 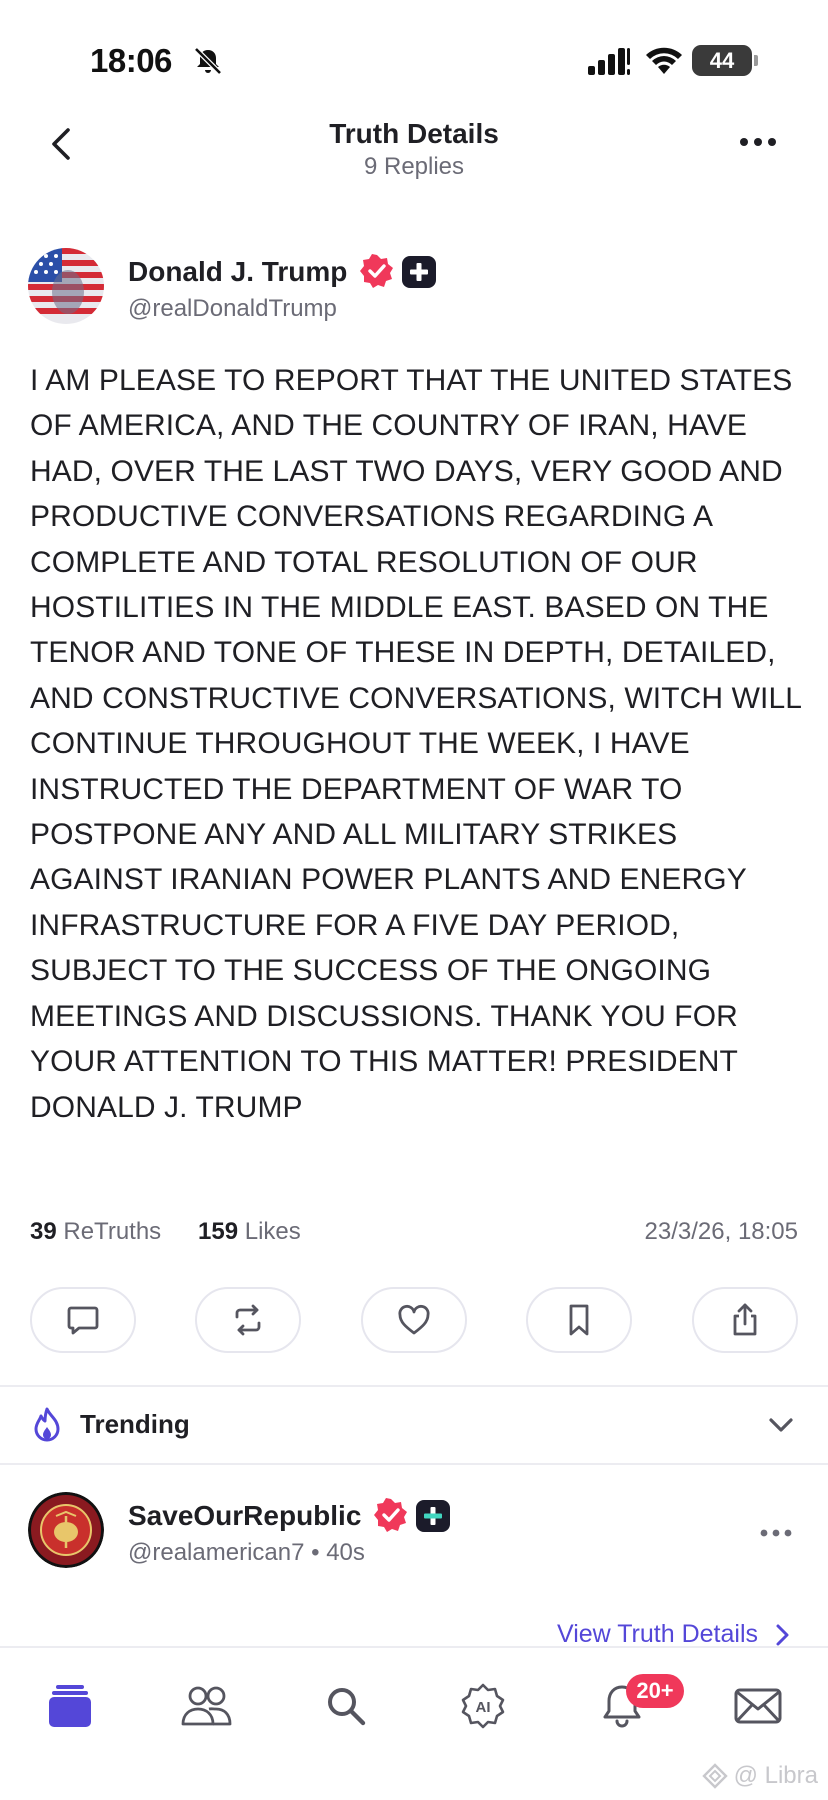 I want to click on chevron-down-icon, so click(x=781, y=1425).